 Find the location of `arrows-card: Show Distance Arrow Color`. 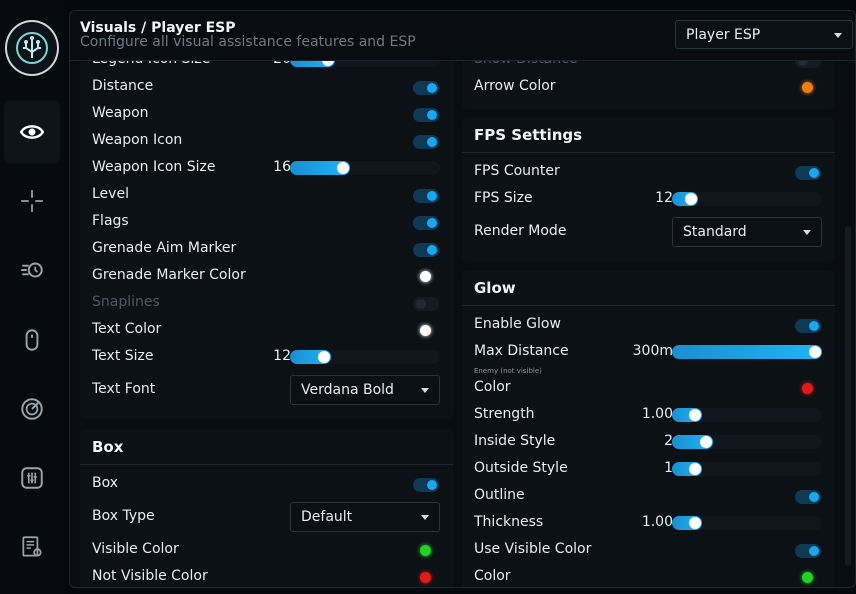

arrows-card: Show Distance Arrow Color is located at coordinates (648, 85).